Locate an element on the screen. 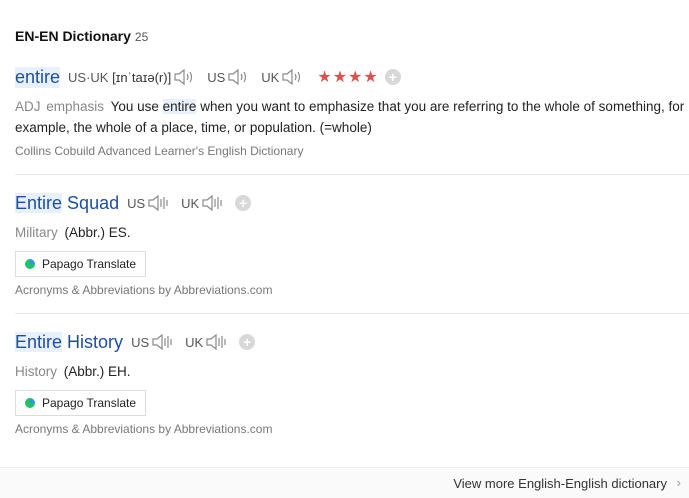 Image resolution: width=689 pixels, height=498 pixels. footer-bar: View more English-English dictionary › is located at coordinates (344, 482).